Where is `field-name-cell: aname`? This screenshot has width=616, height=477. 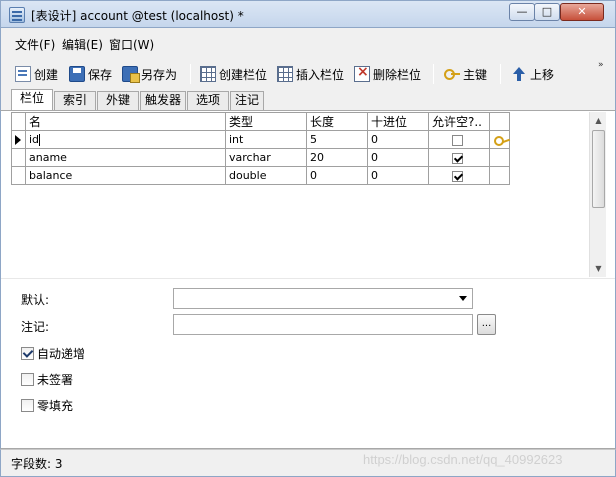 field-name-cell: aname is located at coordinates (125, 157).